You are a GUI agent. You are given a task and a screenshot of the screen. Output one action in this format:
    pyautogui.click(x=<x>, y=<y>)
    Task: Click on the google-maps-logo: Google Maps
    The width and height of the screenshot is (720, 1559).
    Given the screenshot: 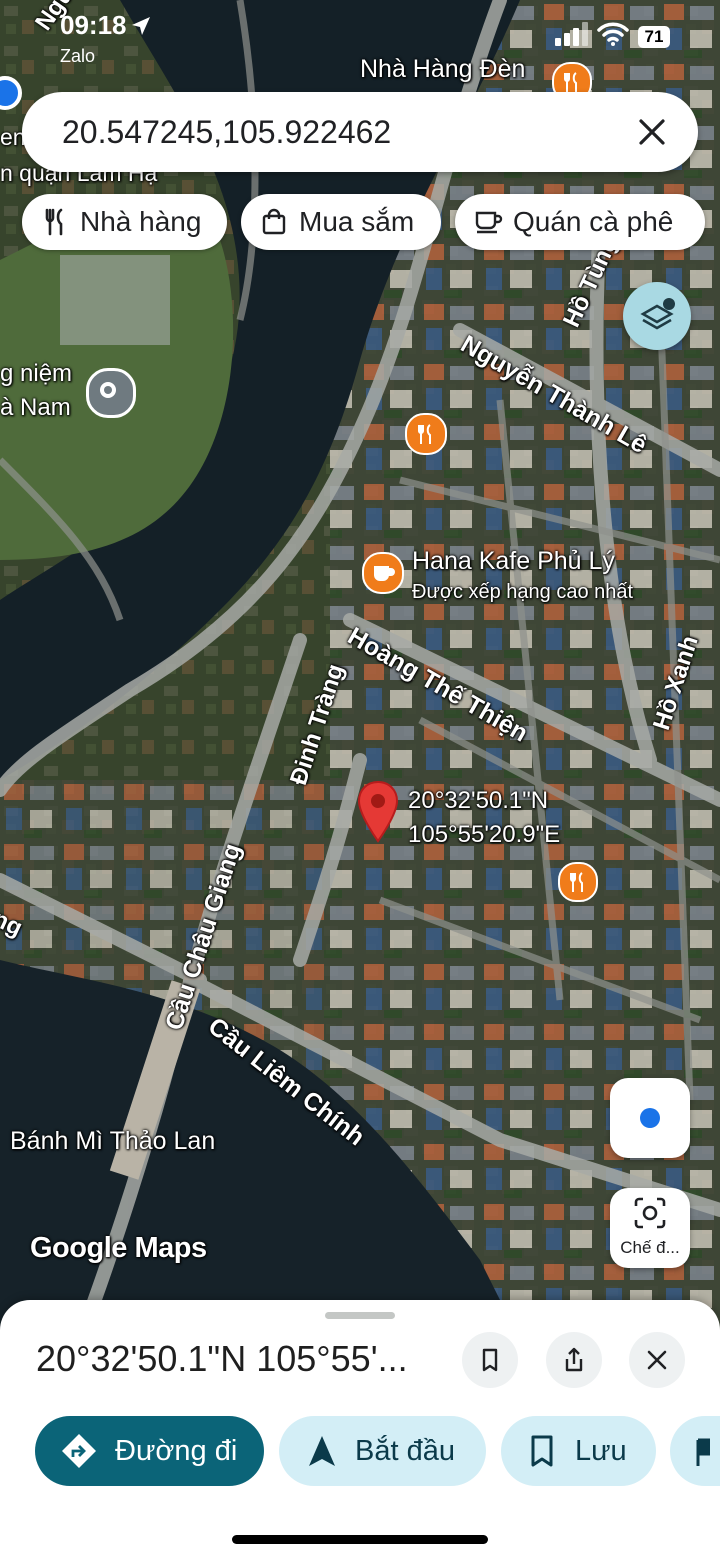 What is the action you would take?
    pyautogui.click(x=118, y=1248)
    